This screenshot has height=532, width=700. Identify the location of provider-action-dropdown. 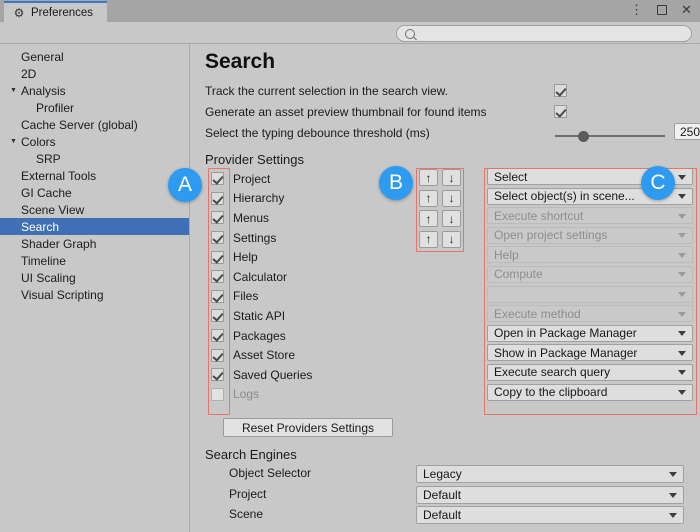
(590, 294).